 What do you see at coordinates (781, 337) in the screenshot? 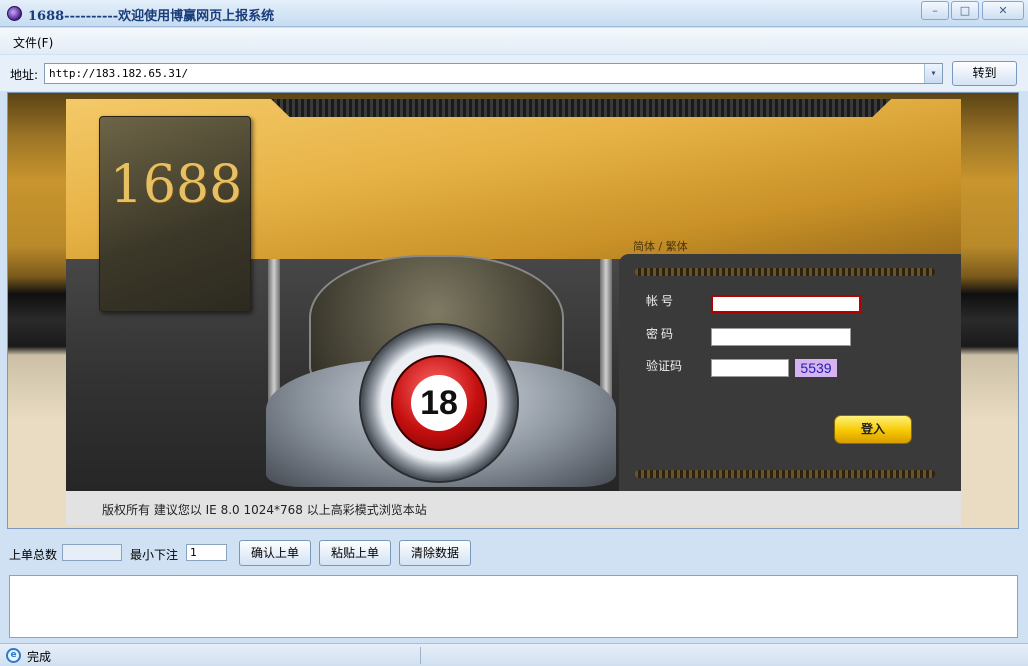
I see `password-input` at bounding box center [781, 337].